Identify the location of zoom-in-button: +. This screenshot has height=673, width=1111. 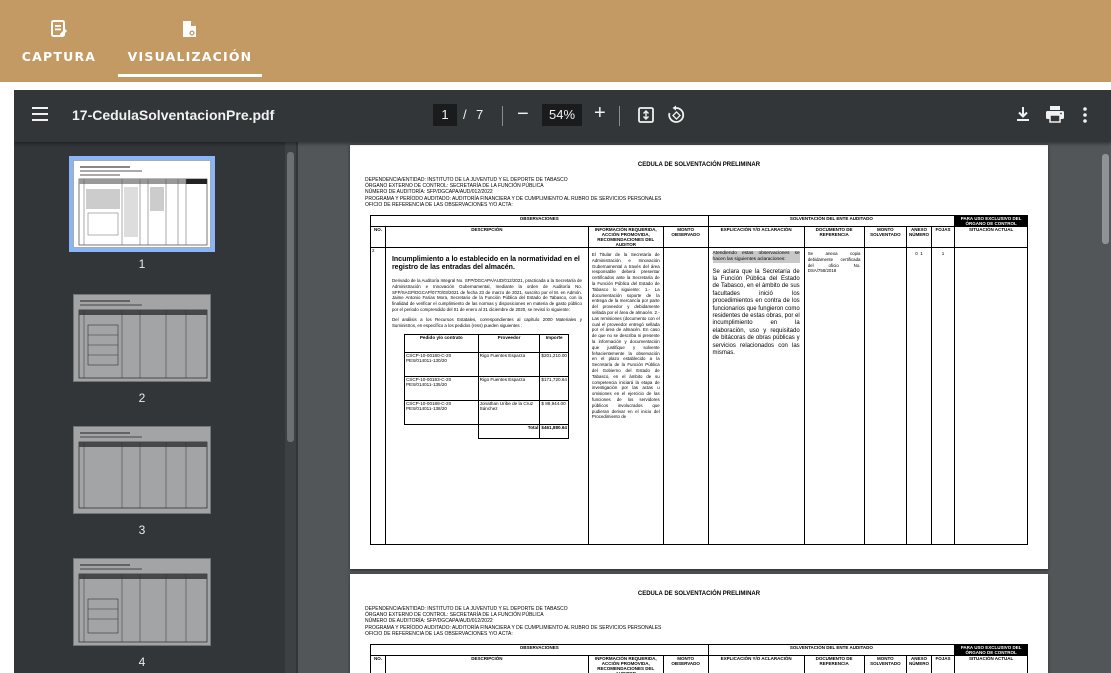
(600, 113).